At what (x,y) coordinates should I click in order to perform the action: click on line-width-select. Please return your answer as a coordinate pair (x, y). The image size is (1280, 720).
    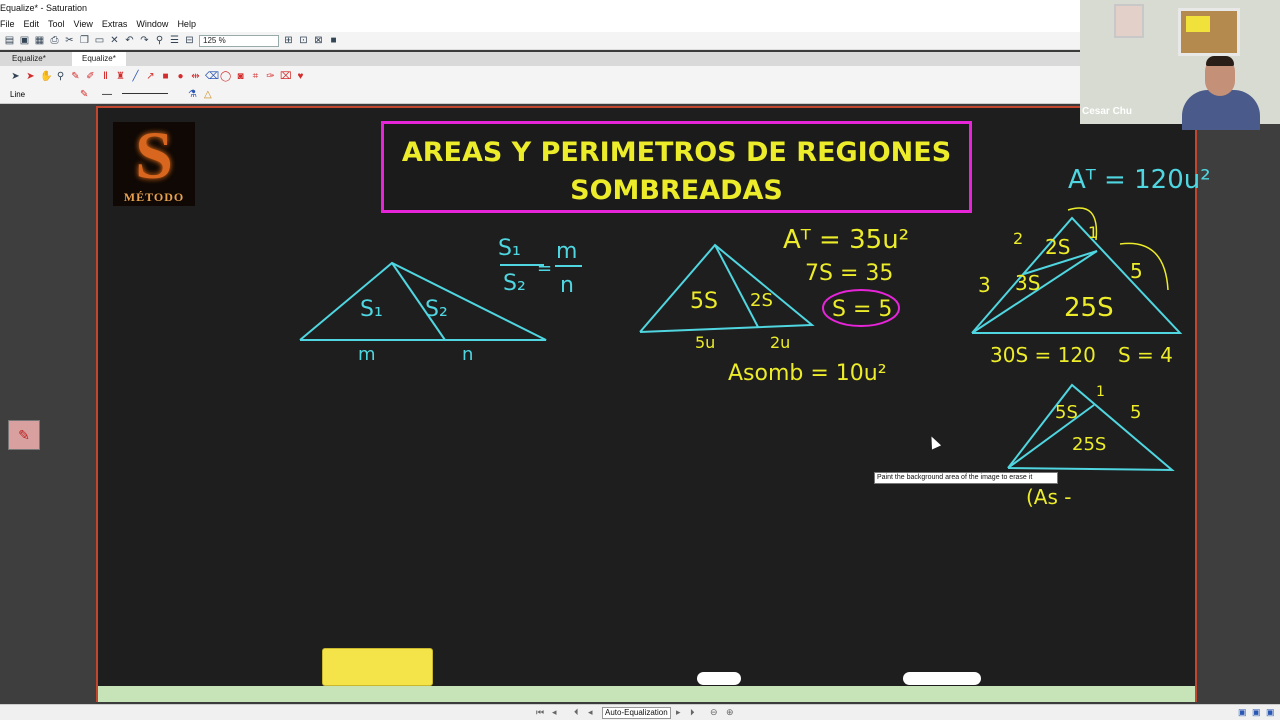
    Looking at the image, I should click on (145, 95).